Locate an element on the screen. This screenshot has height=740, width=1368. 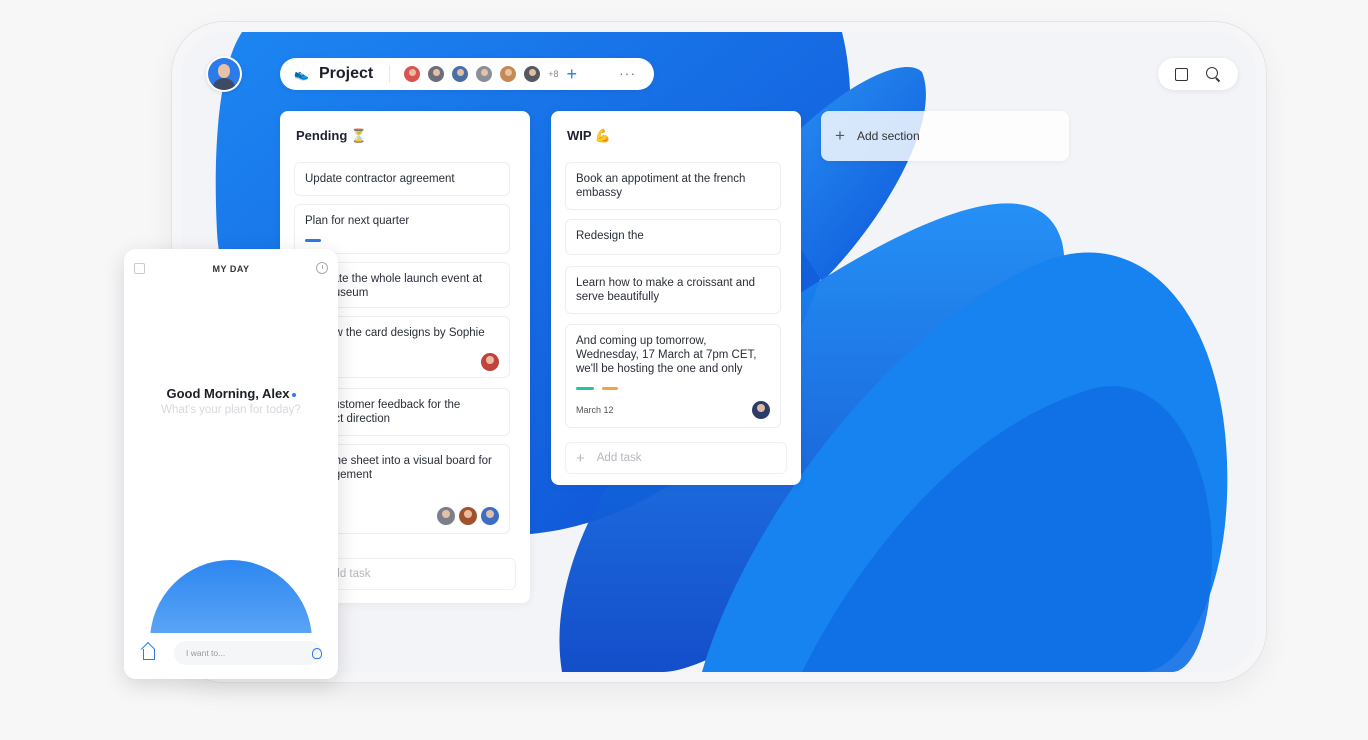
user-avatar is located at coordinates (224, 74).